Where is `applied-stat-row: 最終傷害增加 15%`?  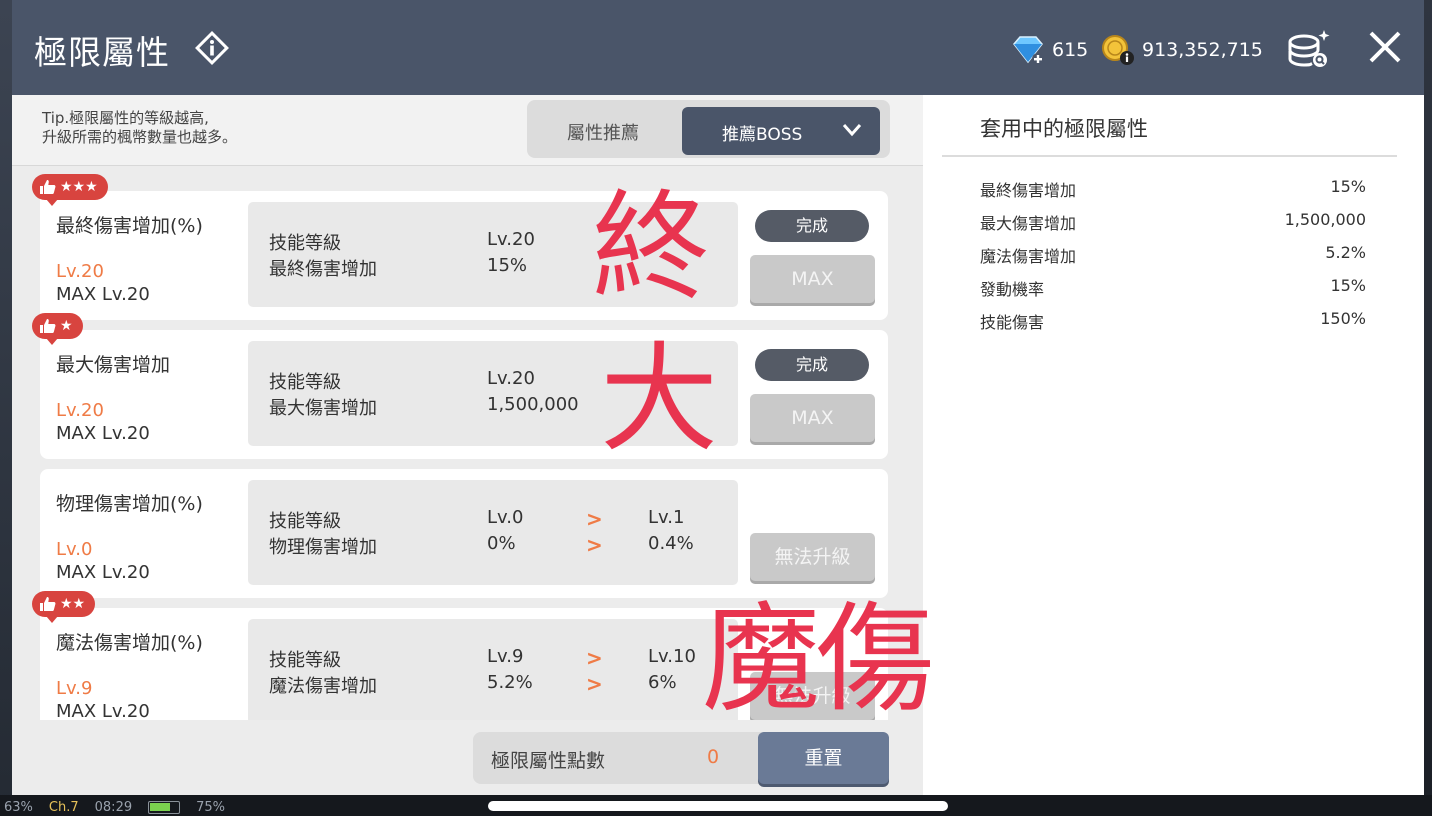 applied-stat-row: 最終傷害增加 15% is located at coordinates (1173, 188).